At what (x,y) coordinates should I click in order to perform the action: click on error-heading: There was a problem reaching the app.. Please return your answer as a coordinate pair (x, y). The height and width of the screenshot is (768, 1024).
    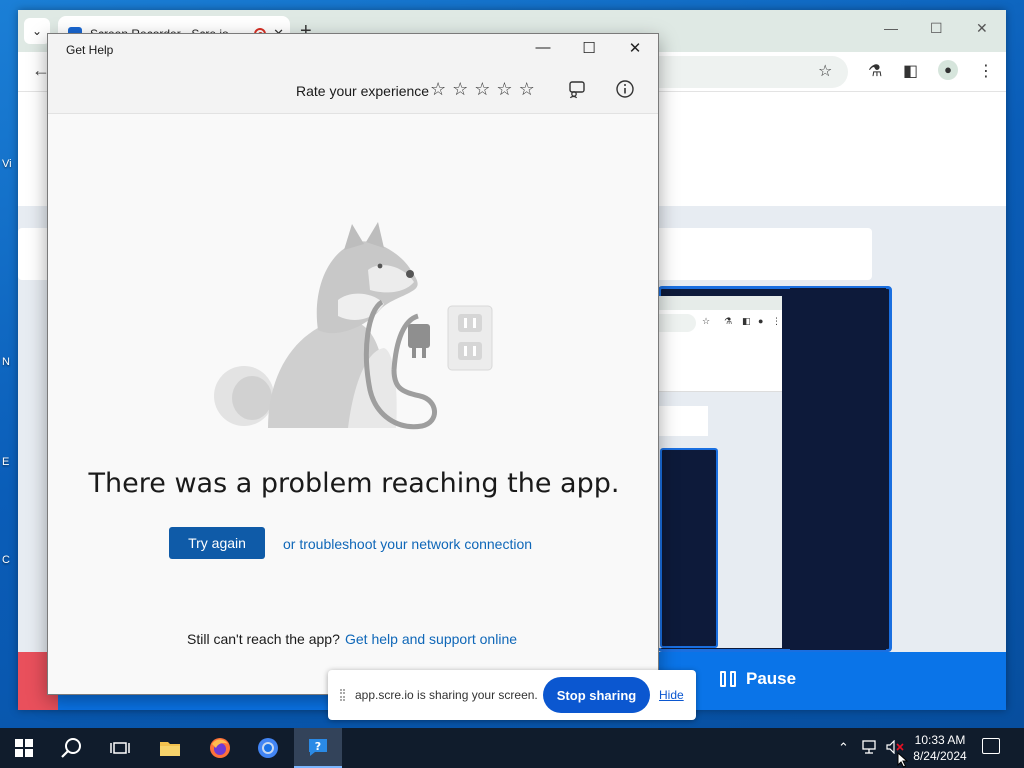
    Looking at the image, I should click on (354, 483).